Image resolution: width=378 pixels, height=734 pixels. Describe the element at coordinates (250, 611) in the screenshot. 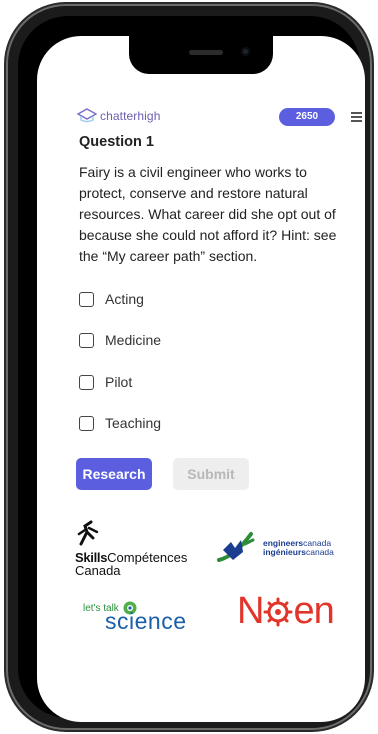

I see `ngen-n: N` at that location.